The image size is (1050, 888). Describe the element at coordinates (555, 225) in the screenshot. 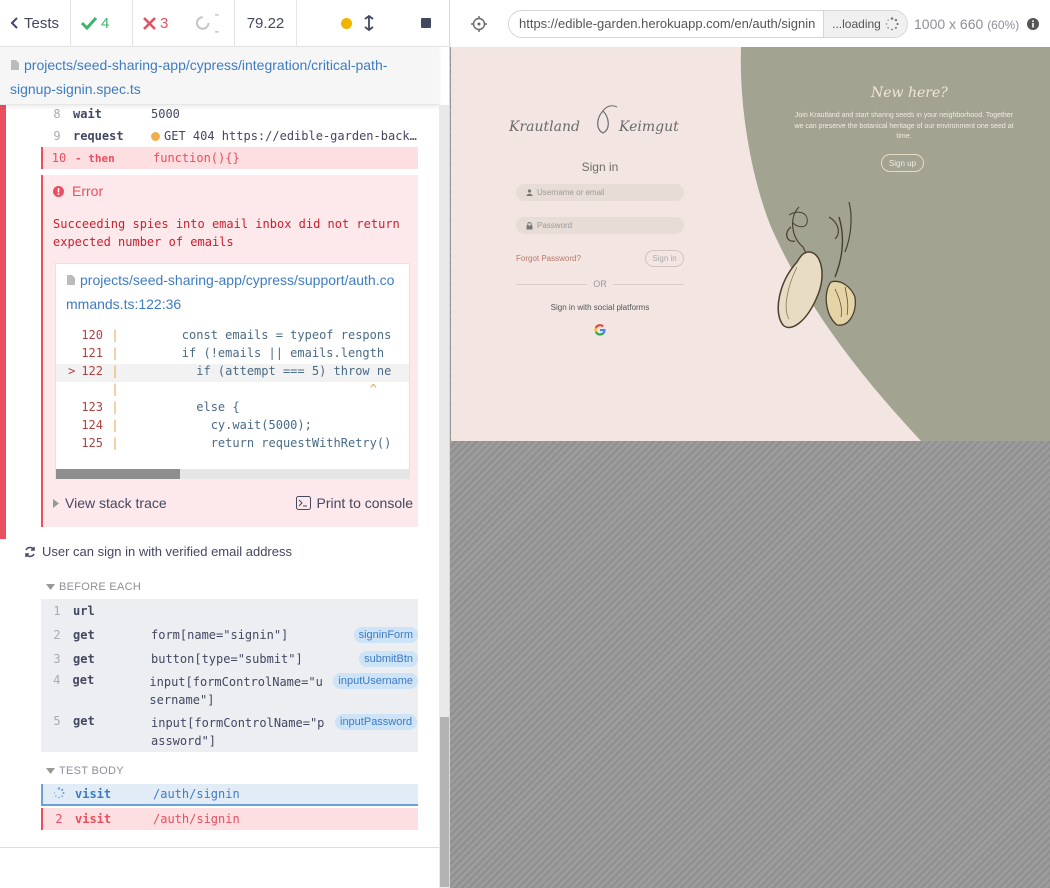

I see `password-placeholder: Password` at that location.